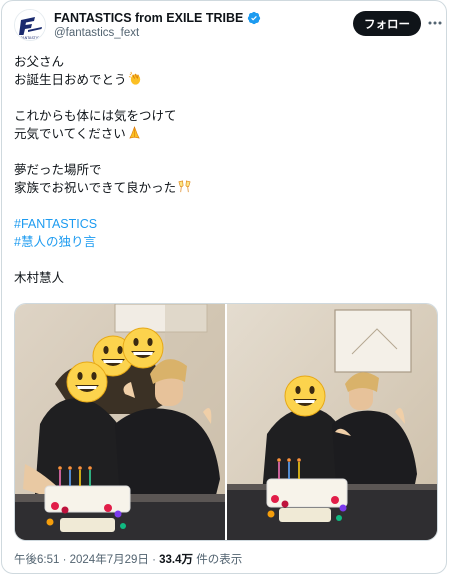  What do you see at coordinates (148, 18) in the screenshot?
I see `author-display-name: FANTASTICS from EXILE TRIBE` at bounding box center [148, 18].